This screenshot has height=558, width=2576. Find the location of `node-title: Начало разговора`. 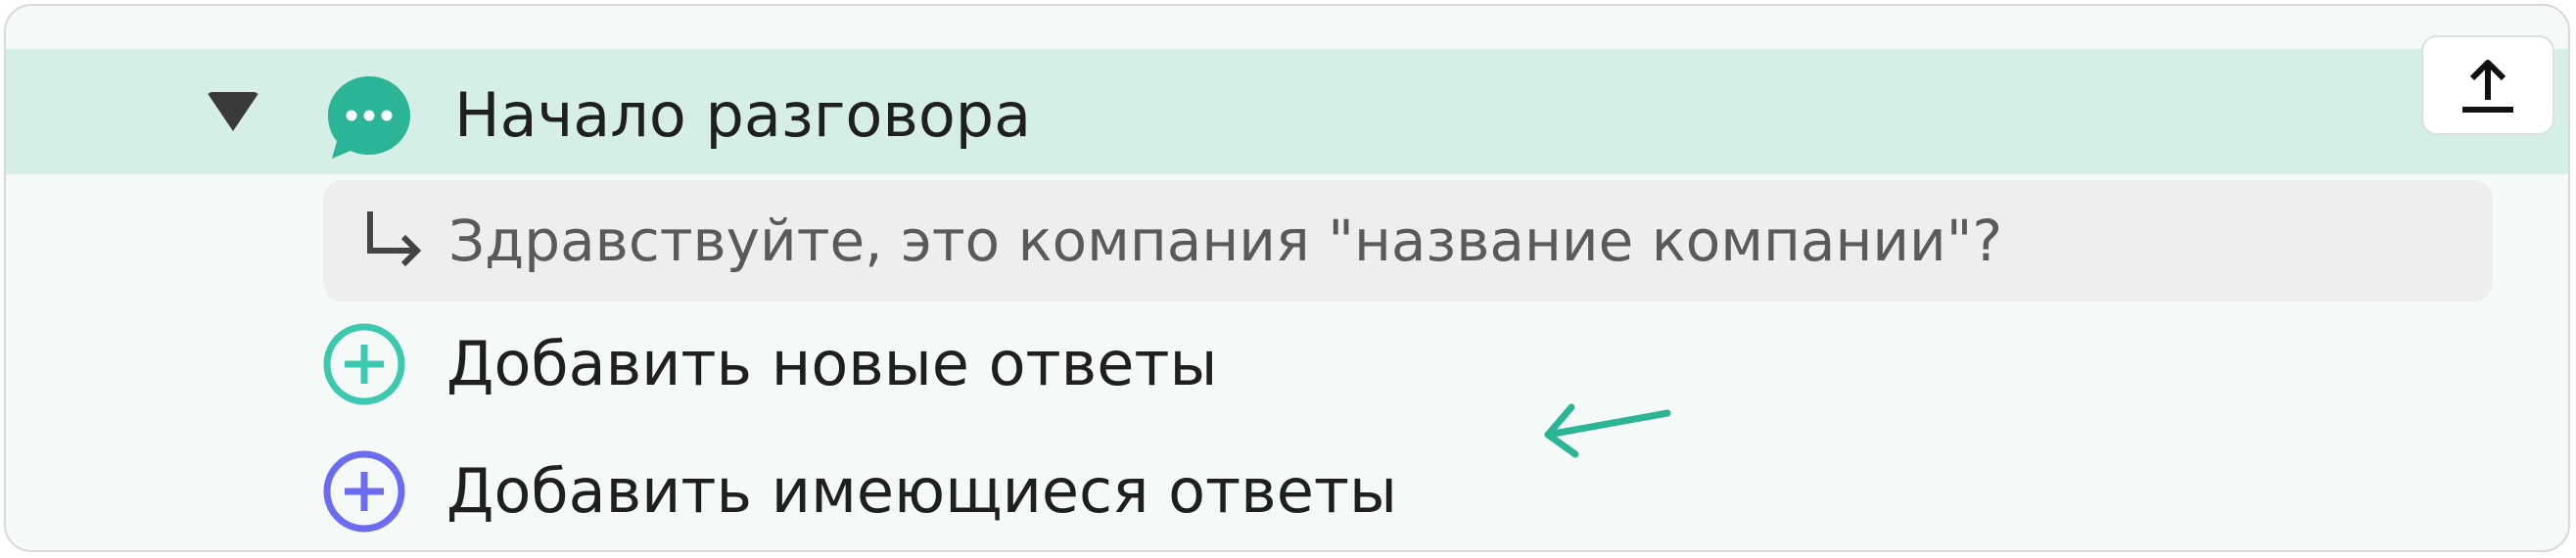

node-title: Начало разговора is located at coordinates (743, 115).